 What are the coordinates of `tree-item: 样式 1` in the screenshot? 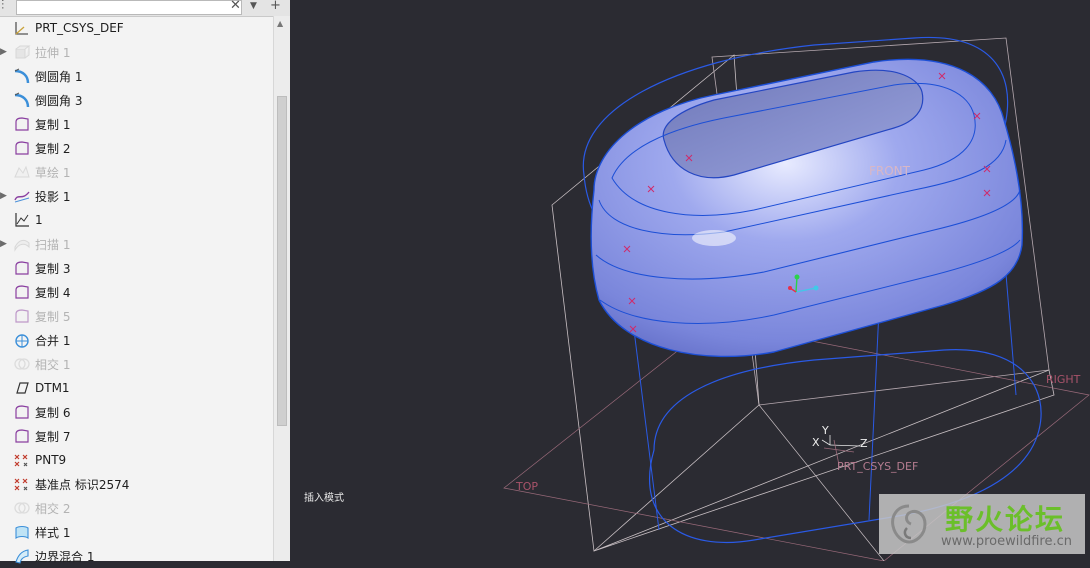 It's located at (136, 532).